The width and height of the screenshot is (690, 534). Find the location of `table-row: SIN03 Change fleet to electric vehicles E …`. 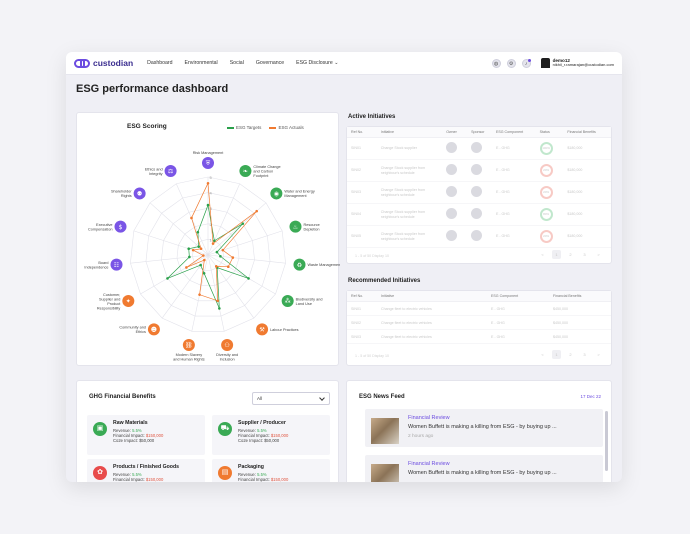

table-row: SIN03 Change fleet to electric vehicles E … is located at coordinates (479, 337).